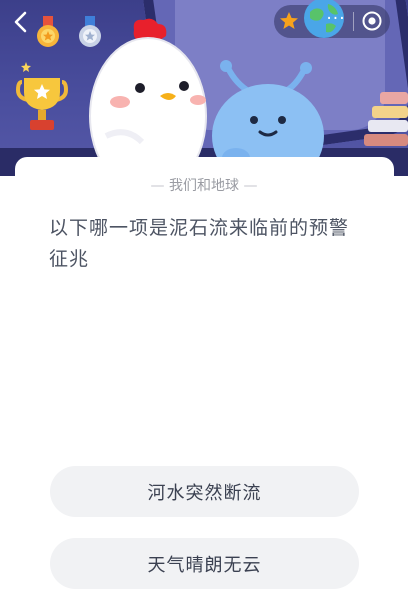  Describe the element at coordinates (21, 22) in the screenshot. I see `chevron-left-icon` at that location.